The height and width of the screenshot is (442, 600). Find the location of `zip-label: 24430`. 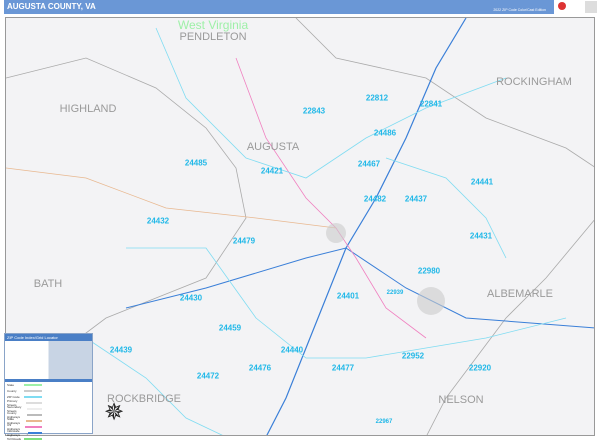

zip-label: 24430 is located at coordinates (191, 298).